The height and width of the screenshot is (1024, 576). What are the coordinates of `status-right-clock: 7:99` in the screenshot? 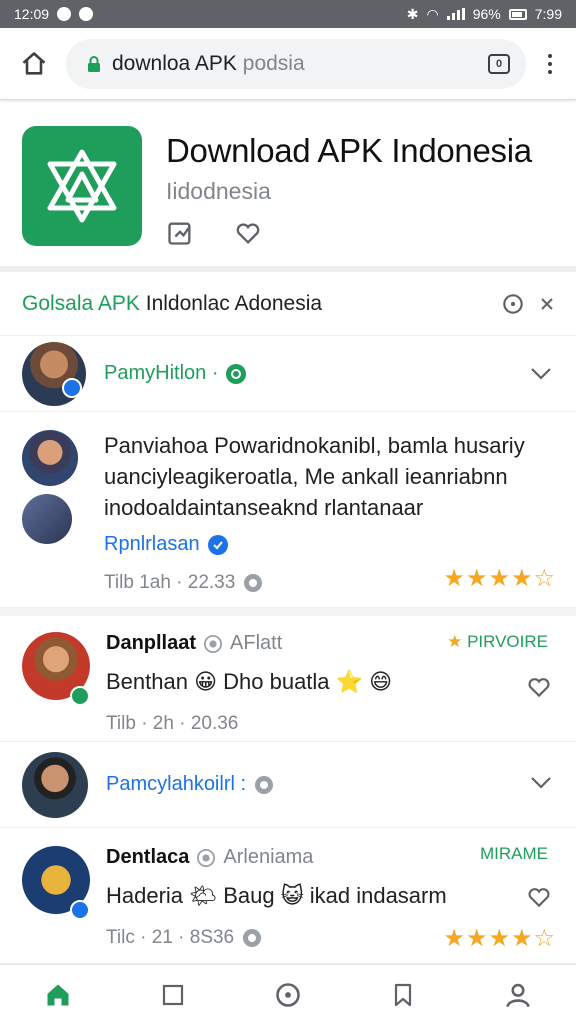 It's located at (548, 14).